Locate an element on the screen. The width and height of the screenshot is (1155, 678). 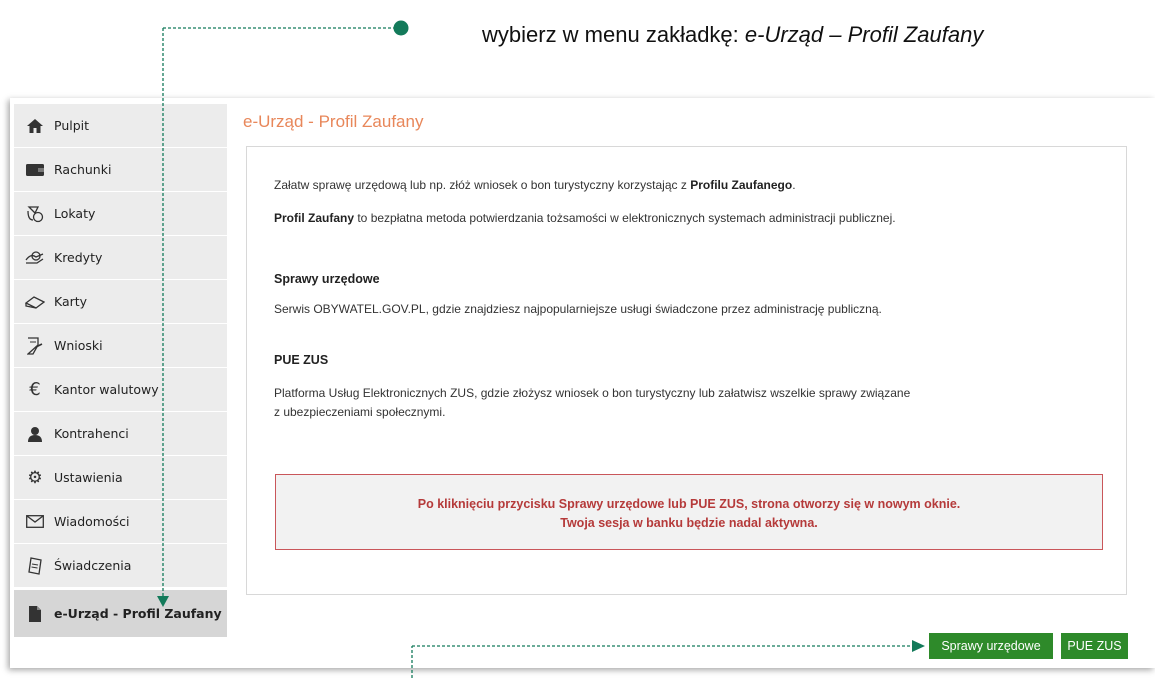
sidebar-item-kredyty: Kredyty is located at coordinates (120, 258).